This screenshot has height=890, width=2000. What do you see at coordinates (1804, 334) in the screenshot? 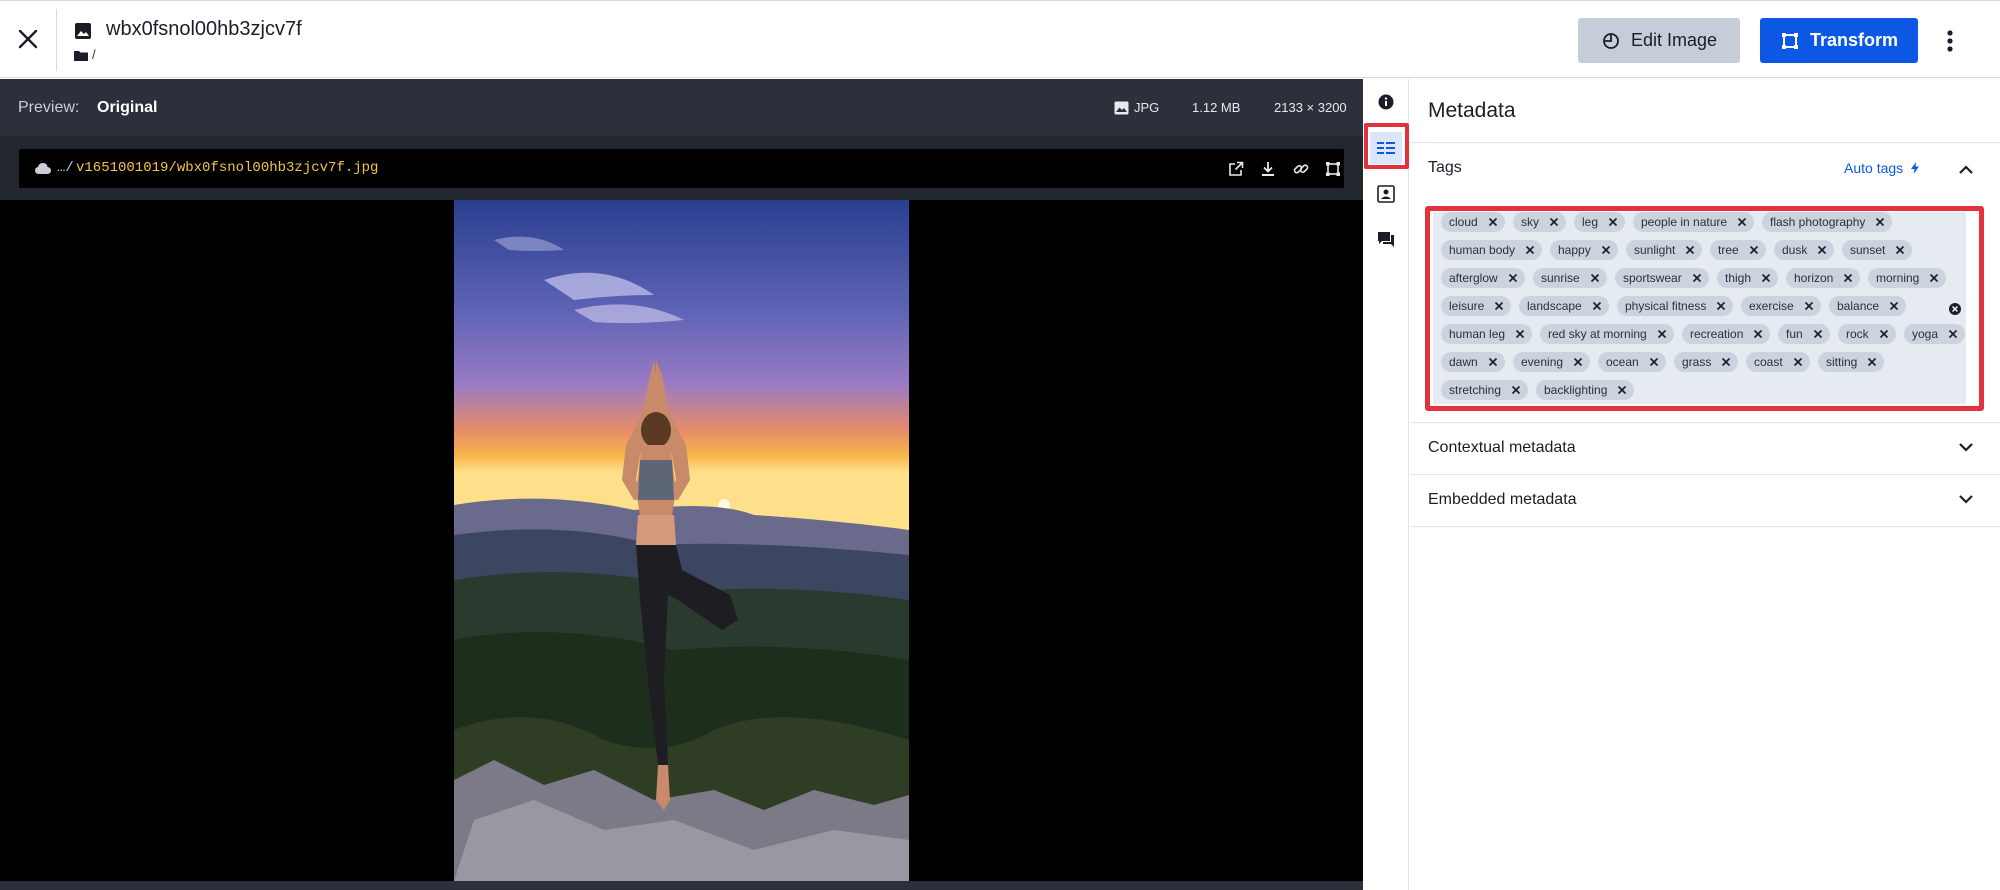
I see `tag-chip: fun` at bounding box center [1804, 334].